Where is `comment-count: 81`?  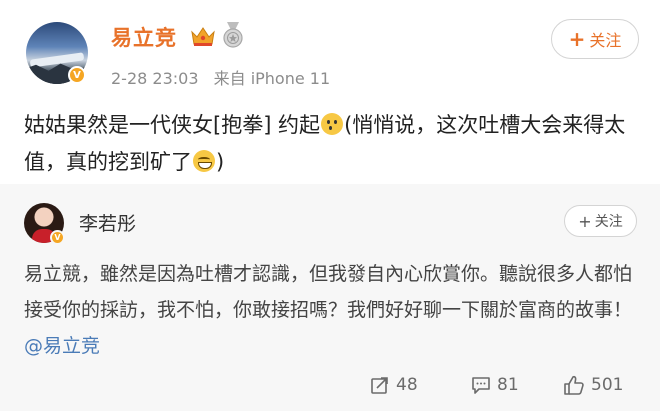
comment-count: 81 is located at coordinates (508, 385).